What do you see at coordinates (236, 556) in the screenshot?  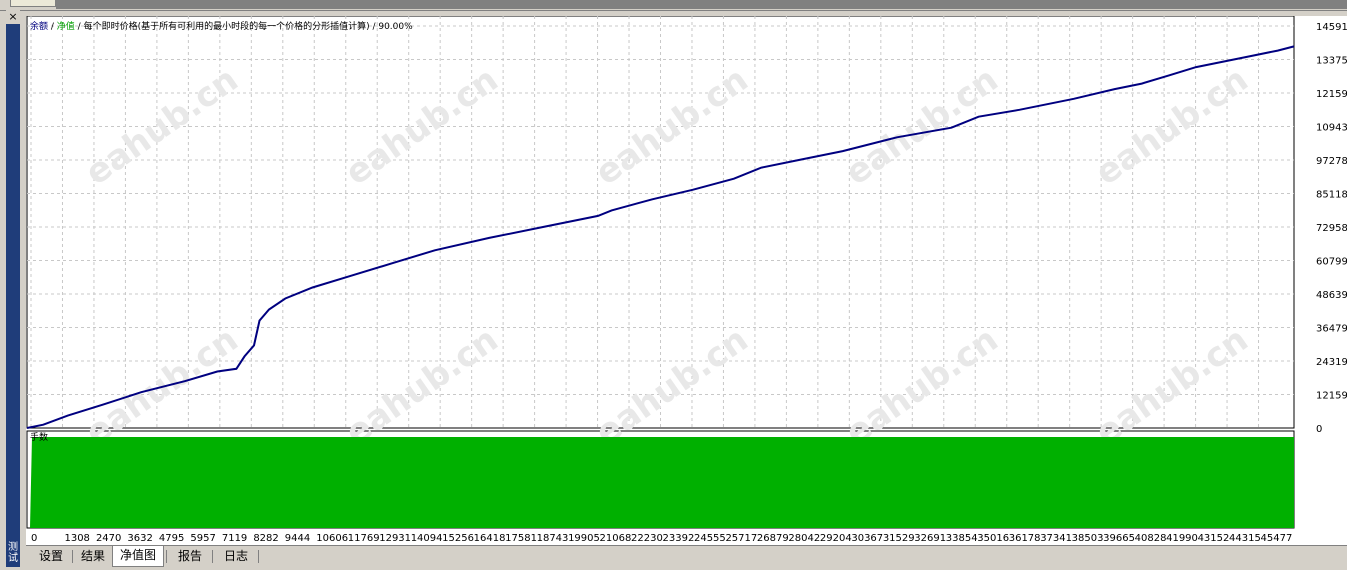 I see `tab-journal: 日志` at bounding box center [236, 556].